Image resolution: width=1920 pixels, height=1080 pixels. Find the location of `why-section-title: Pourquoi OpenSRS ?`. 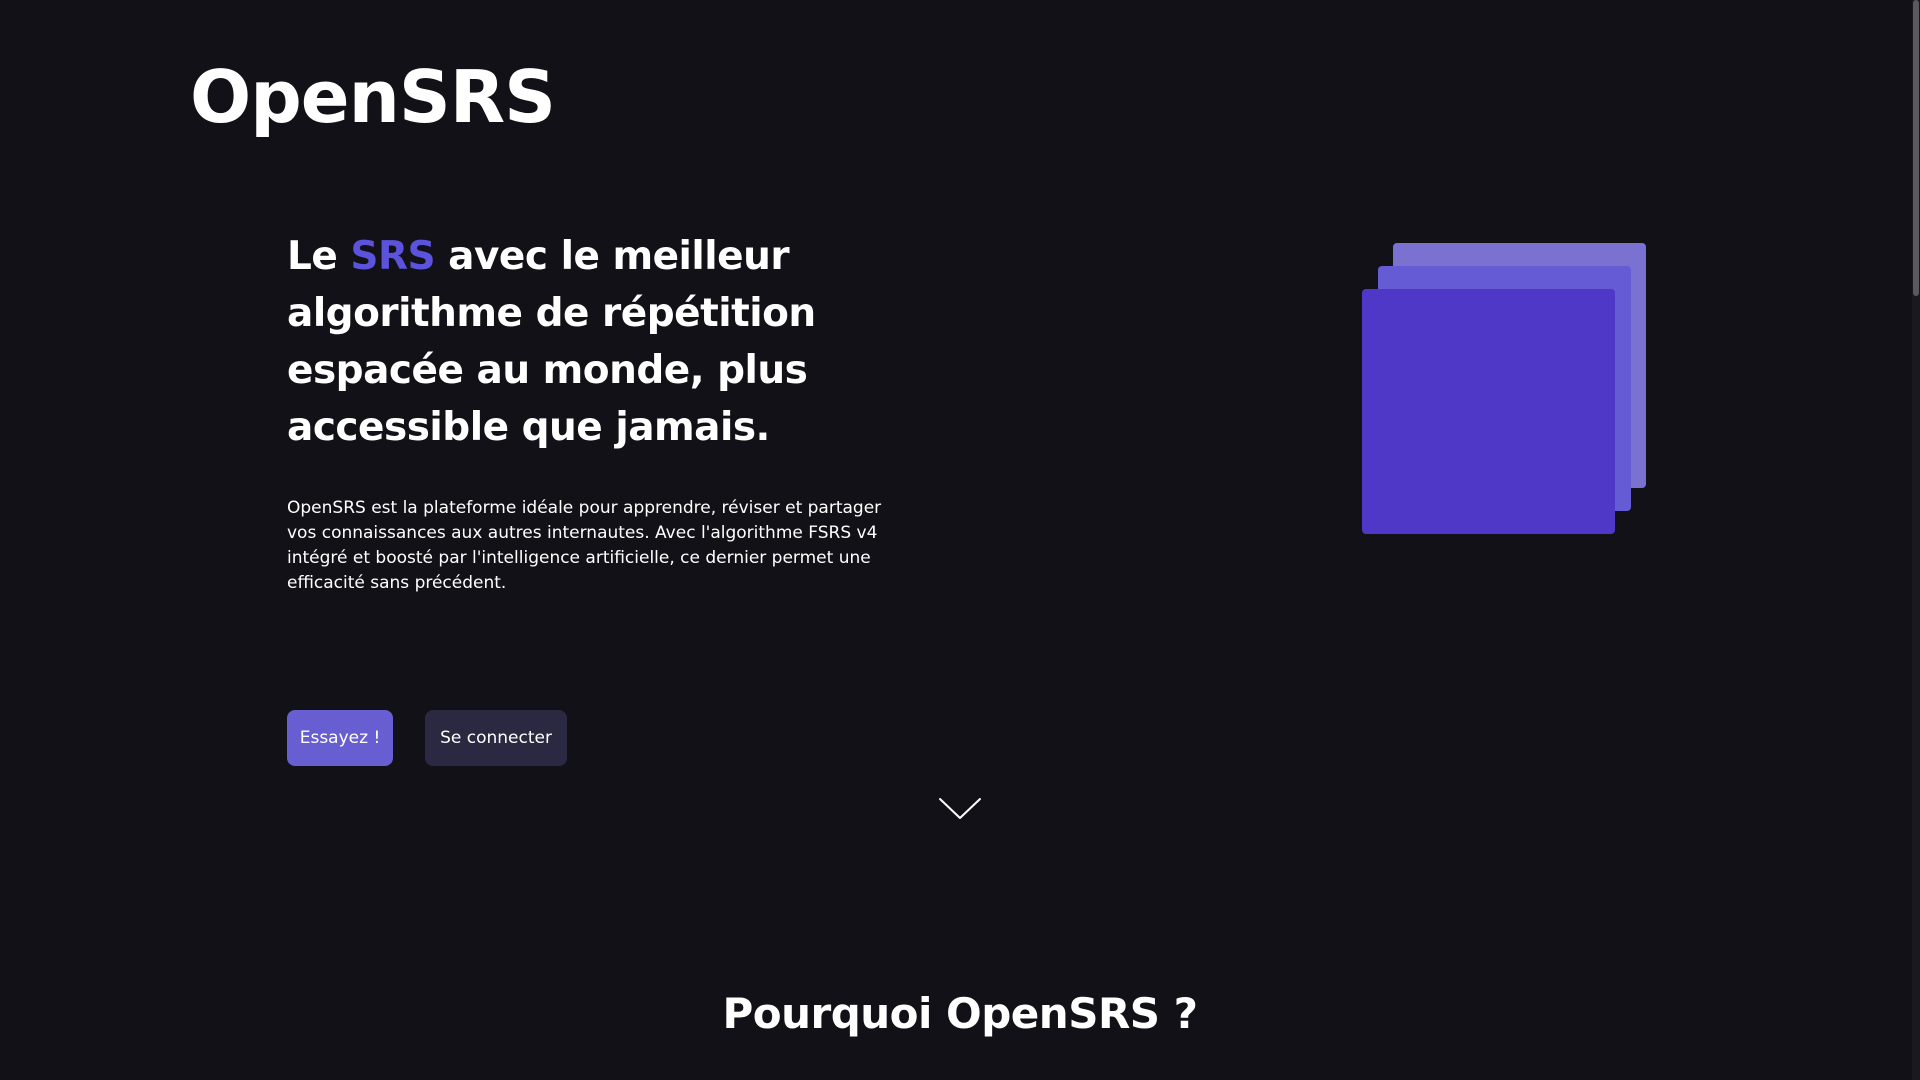

why-section-title: Pourquoi OpenSRS ? is located at coordinates (960, 1013).